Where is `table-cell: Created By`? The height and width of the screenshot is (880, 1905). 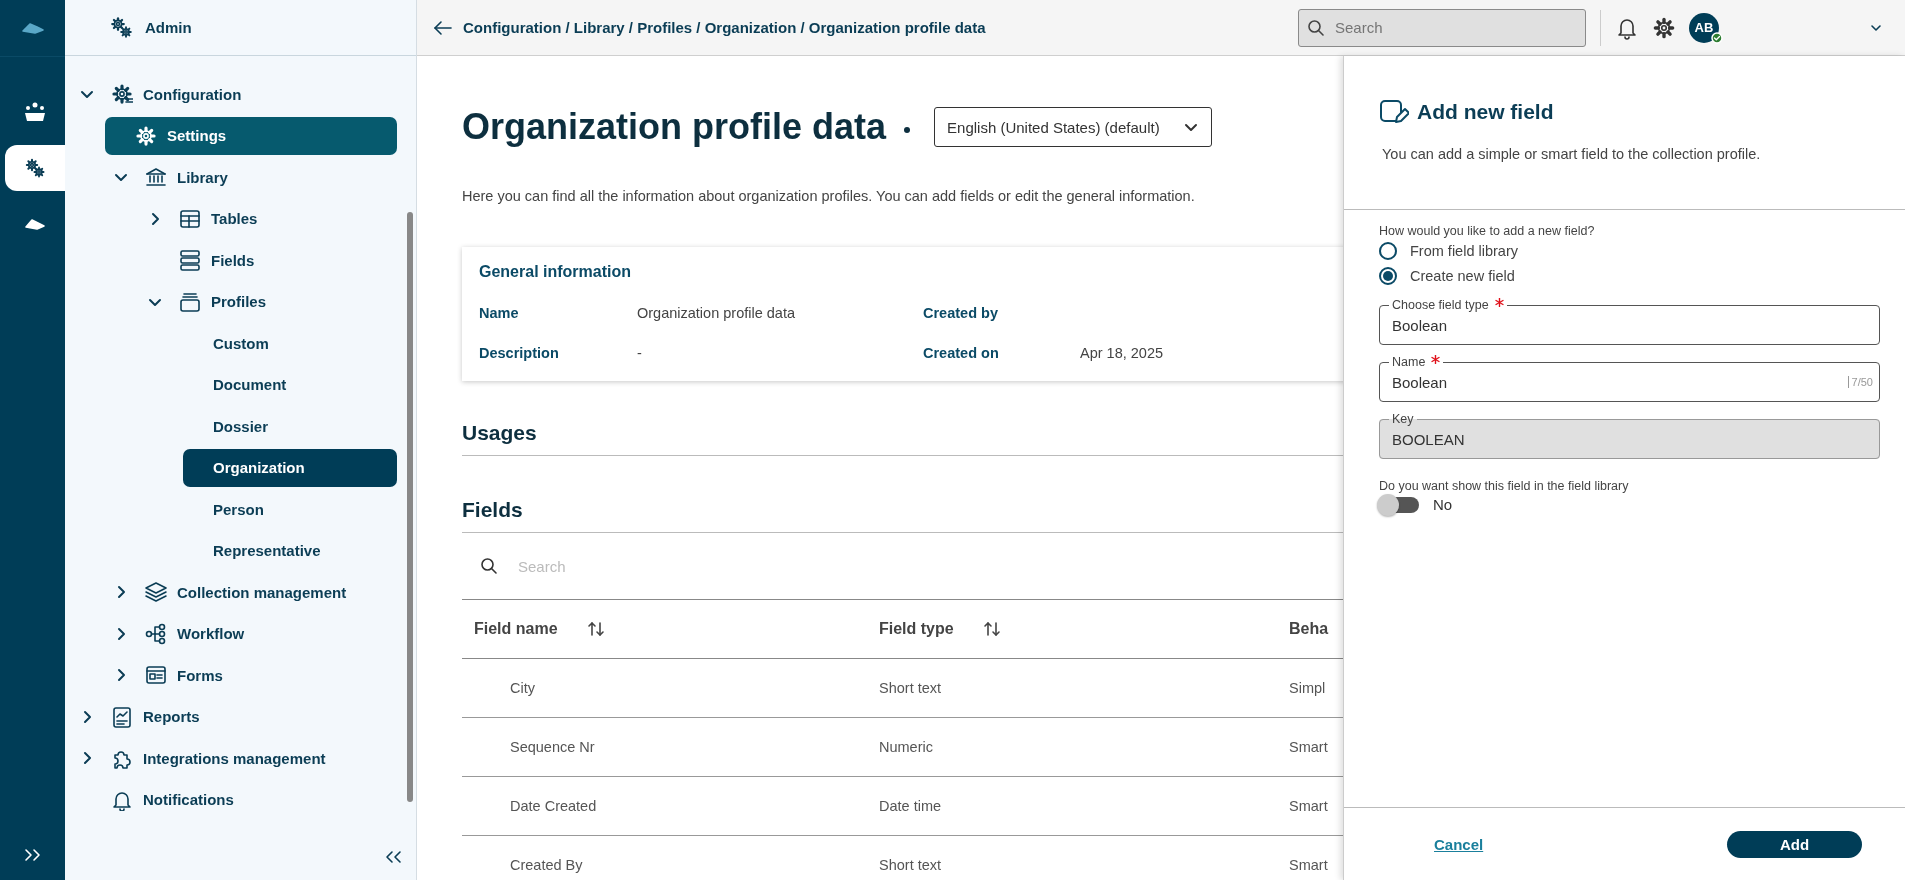
table-cell: Created By is located at coordinates (664, 857).